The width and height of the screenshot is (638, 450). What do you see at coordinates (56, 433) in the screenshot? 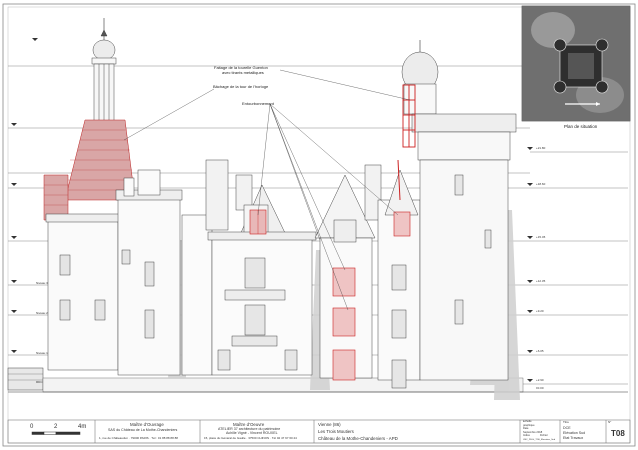
I see `scale-bar` at bounding box center [56, 433].